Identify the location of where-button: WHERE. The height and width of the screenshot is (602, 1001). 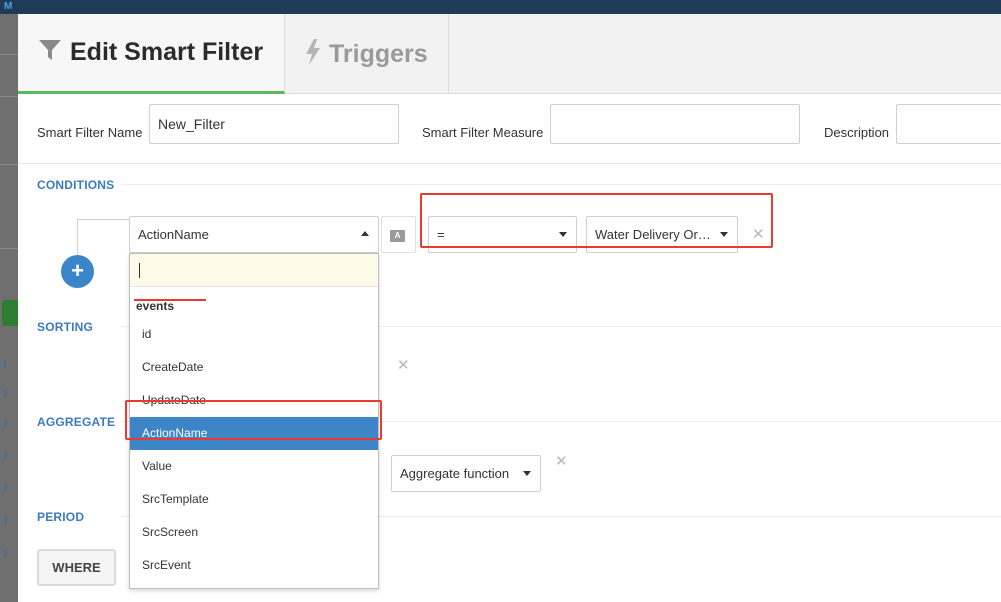
(76, 567).